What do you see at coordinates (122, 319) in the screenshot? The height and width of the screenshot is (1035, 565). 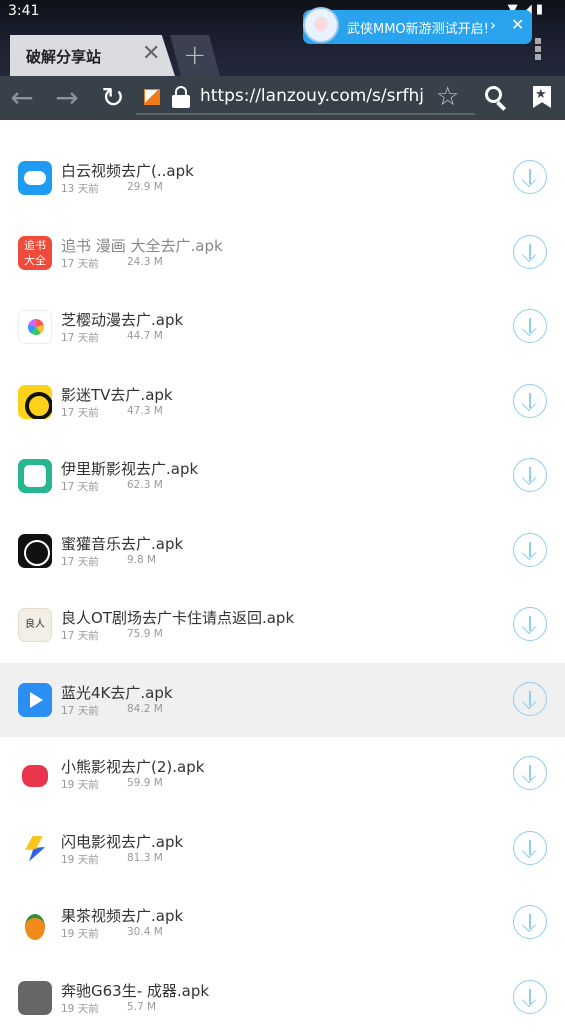 I see `file-name: 芝樱动漫去广.apk` at bounding box center [122, 319].